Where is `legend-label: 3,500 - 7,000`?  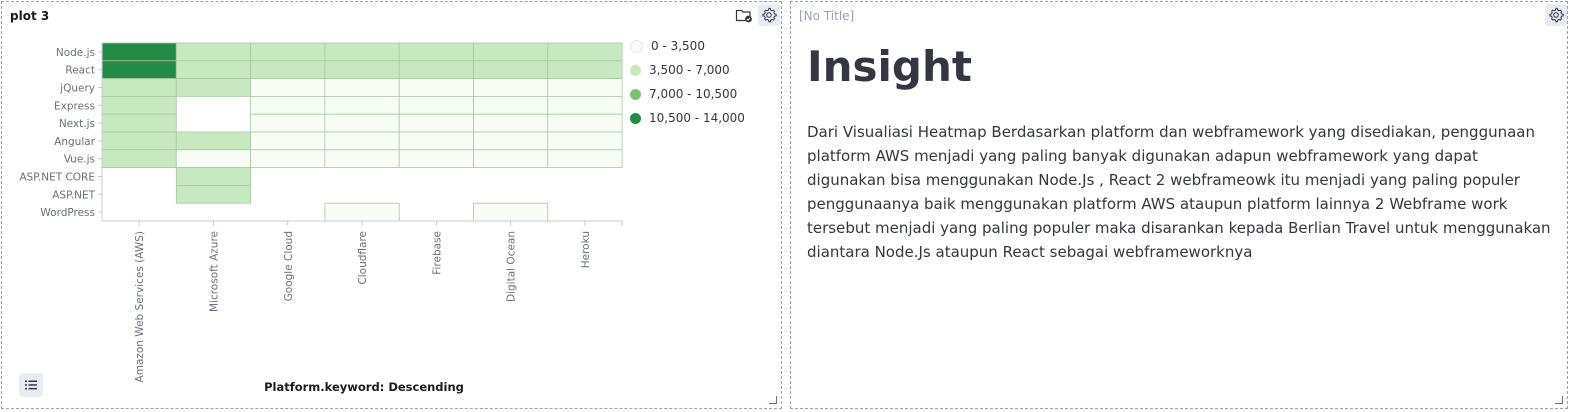 legend-label: 3,500 - 7,000 is located at coordinates (689, 70).